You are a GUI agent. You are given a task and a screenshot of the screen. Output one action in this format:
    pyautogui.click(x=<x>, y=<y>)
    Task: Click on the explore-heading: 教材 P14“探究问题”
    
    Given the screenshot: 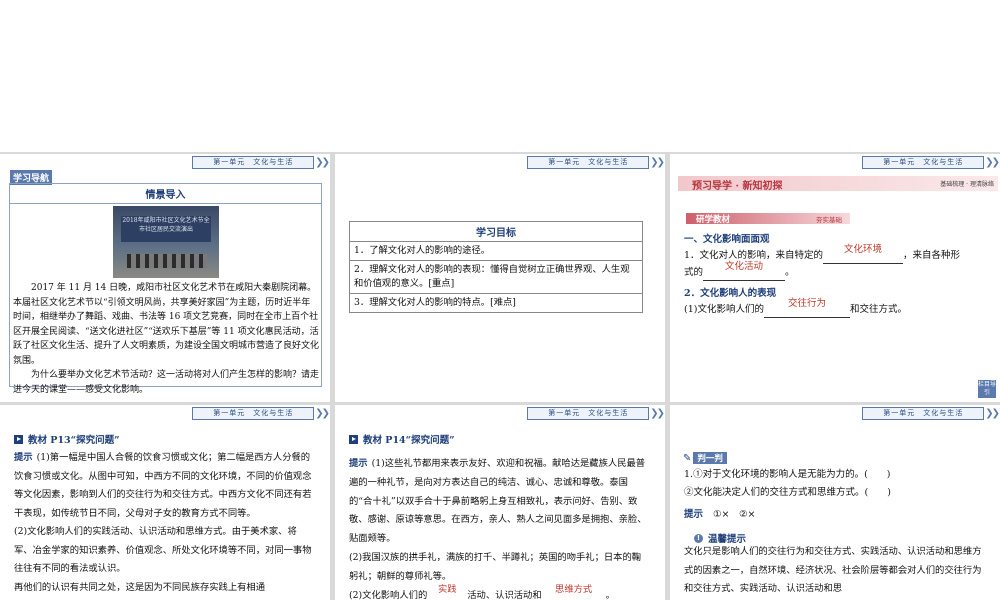 What is the action you would take?
    pyautogui.click(x=402, y=439)
    